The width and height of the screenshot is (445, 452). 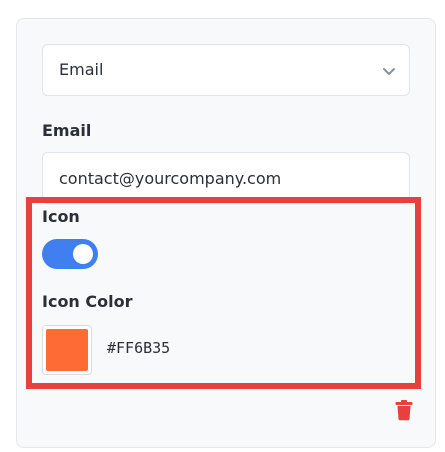 I want to click on contact-type-value: Email, so click(x=81, y=69).